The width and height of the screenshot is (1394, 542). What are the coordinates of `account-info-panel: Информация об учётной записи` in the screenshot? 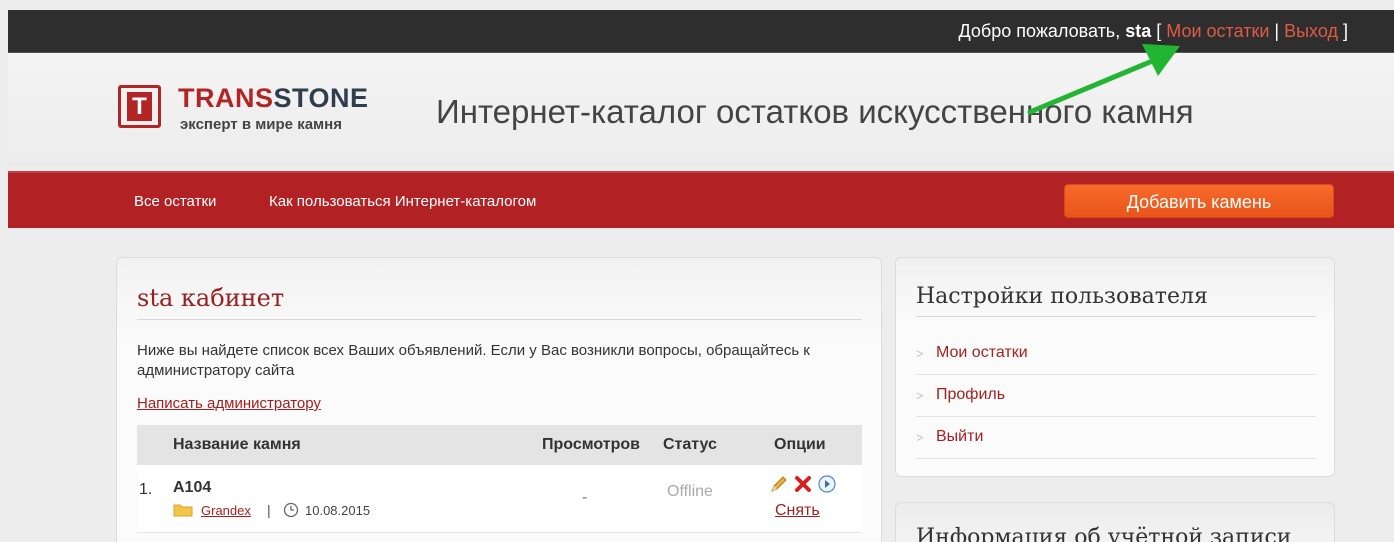 It's located at (1115, 522).